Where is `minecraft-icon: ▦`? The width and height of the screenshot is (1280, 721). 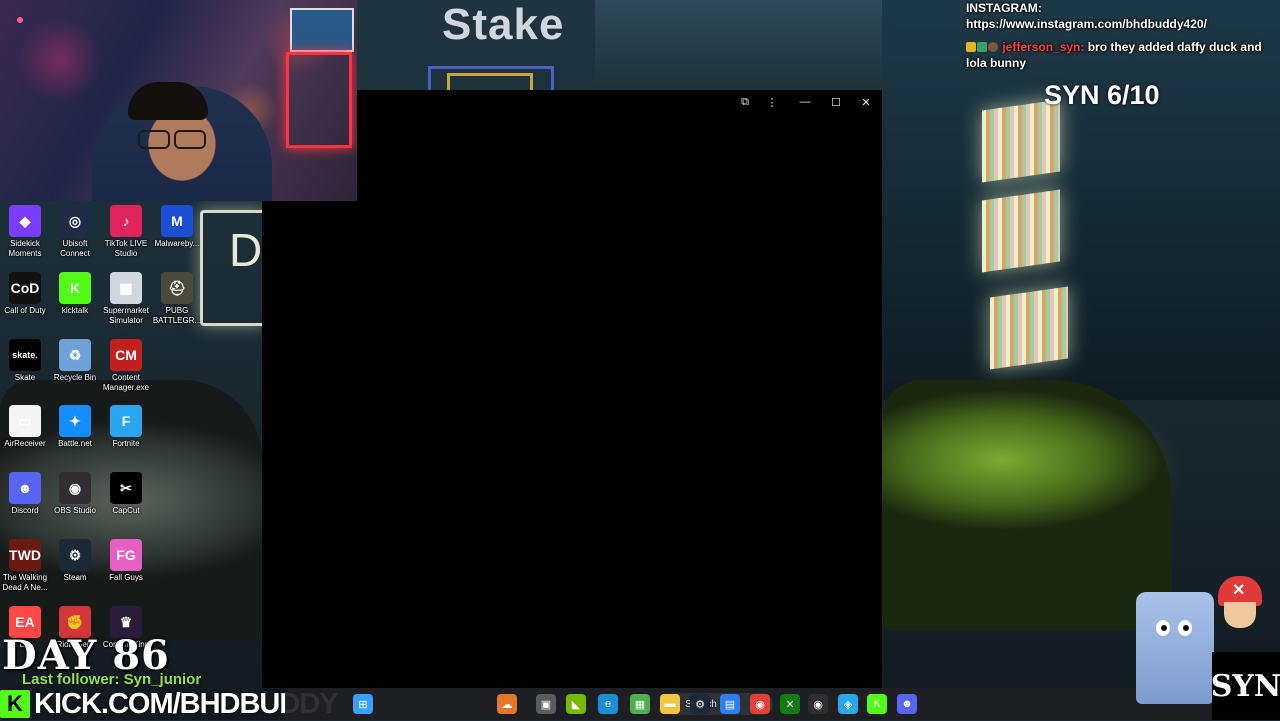
minecraft-icon: ▦ is located at coordinates (640, 704).